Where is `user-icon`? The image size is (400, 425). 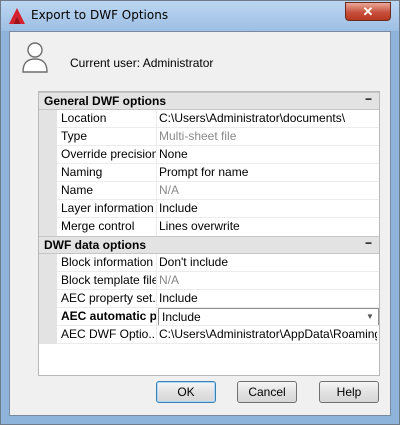 user-icon is located at coordinates (35, 57).